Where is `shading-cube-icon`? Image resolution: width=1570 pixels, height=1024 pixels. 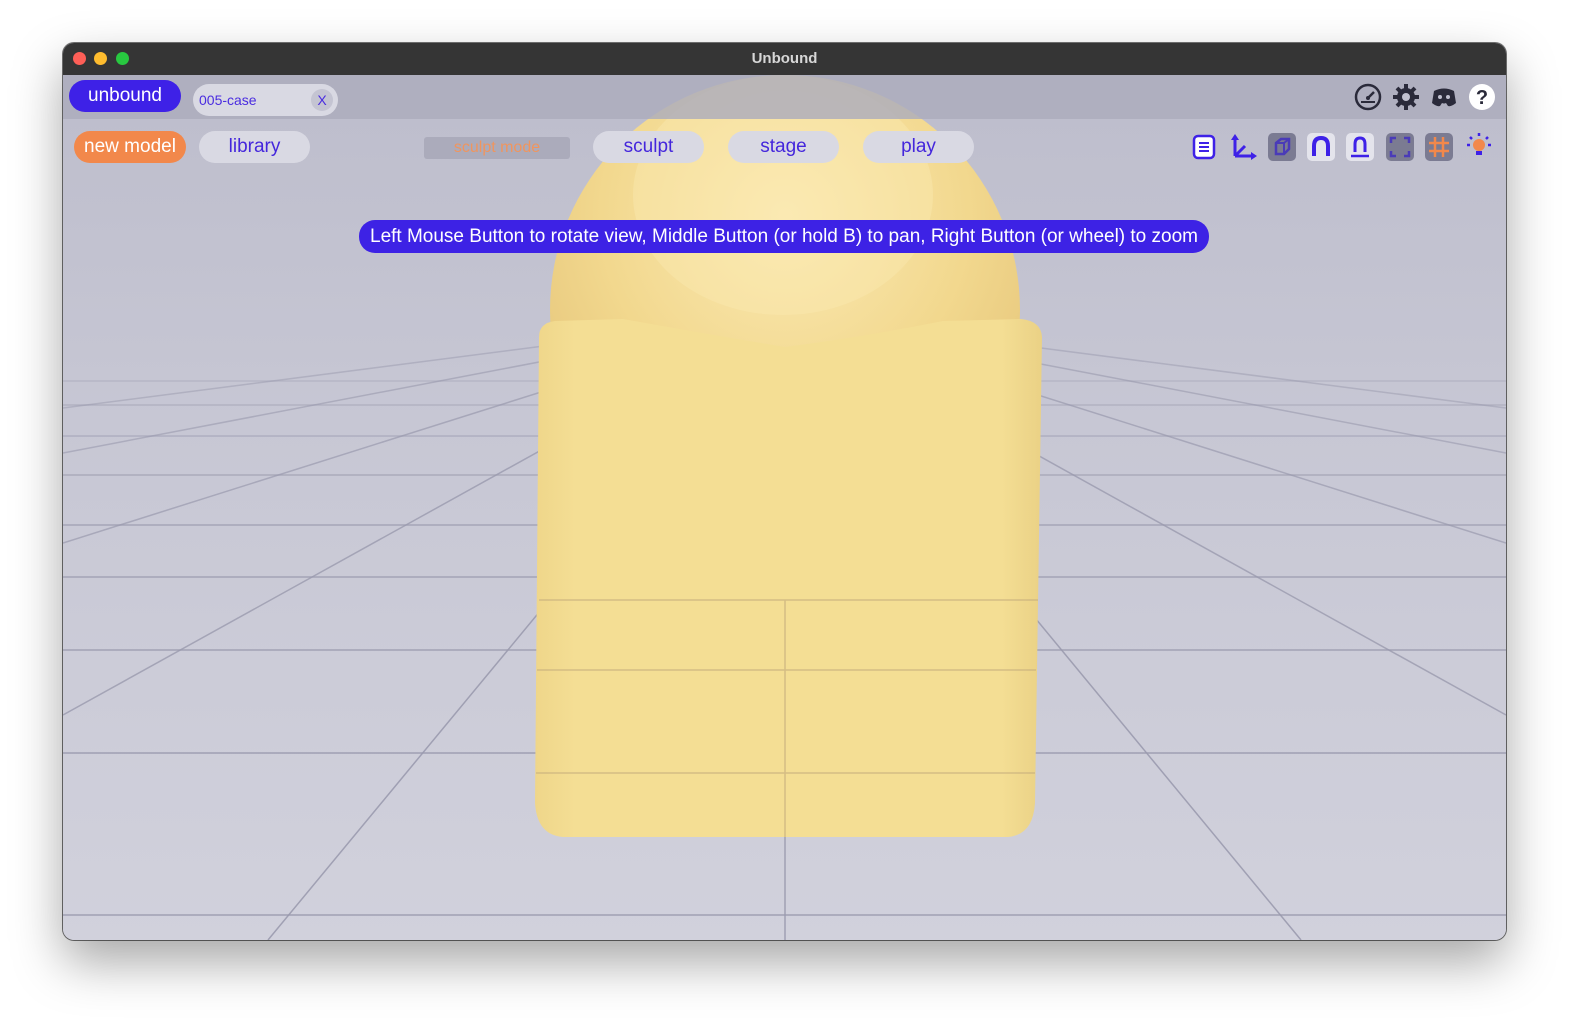
shading-cube-icon is located at coordinates (1282, 147).